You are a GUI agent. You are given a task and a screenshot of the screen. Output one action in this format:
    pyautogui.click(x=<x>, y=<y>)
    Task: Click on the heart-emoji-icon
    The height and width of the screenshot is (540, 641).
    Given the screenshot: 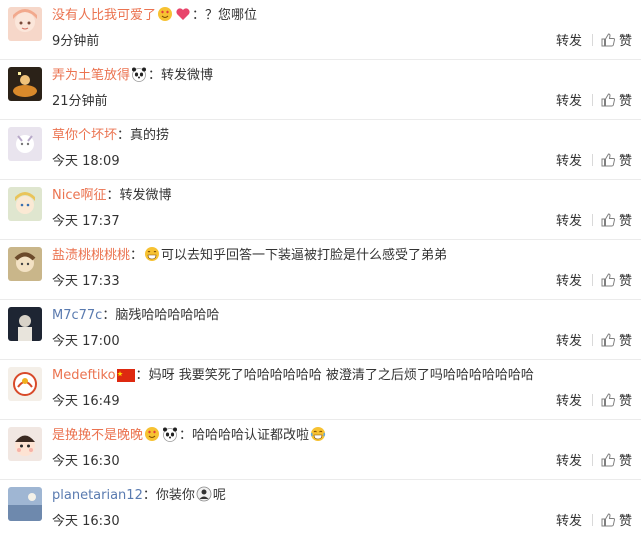 What is the action you would take?
    pyautogui.click(x=183, y=17)
    